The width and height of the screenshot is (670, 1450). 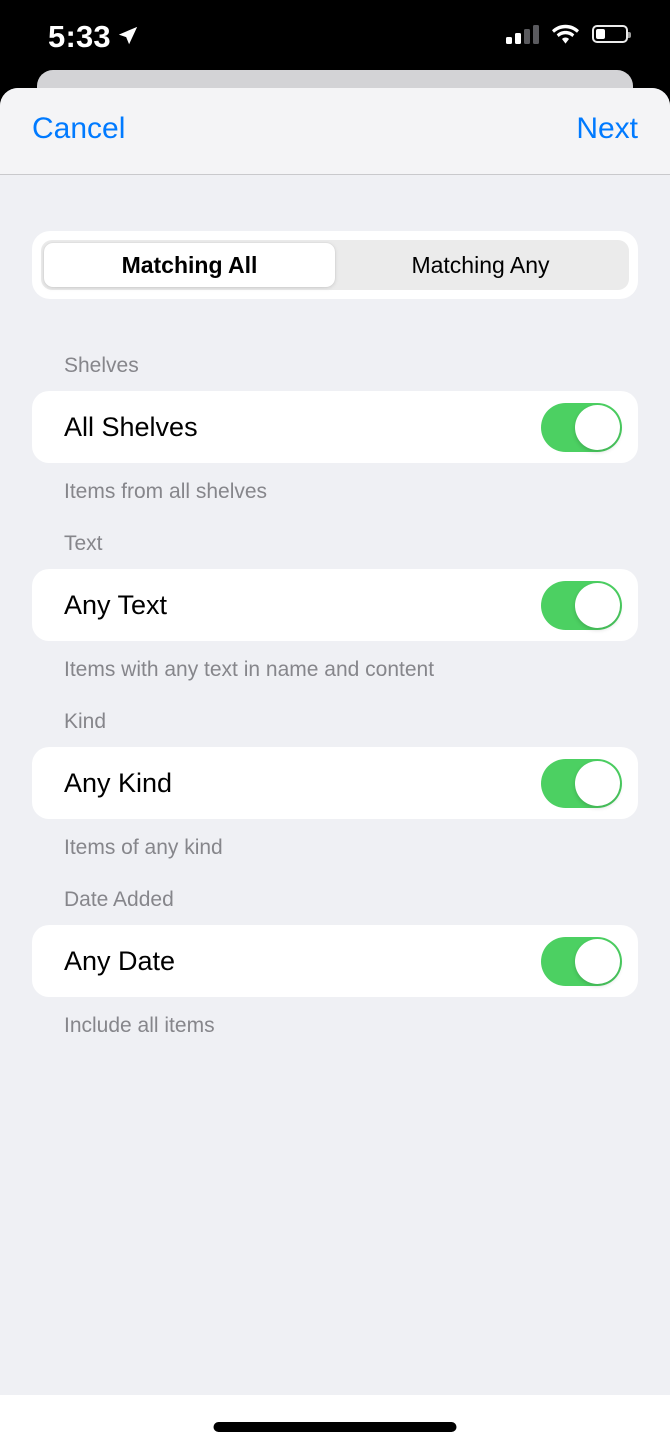 What do you see at coordinates (581, 427) in the screenshot?
I see `toggle-all-shelves` at bounding box center [581, 427].